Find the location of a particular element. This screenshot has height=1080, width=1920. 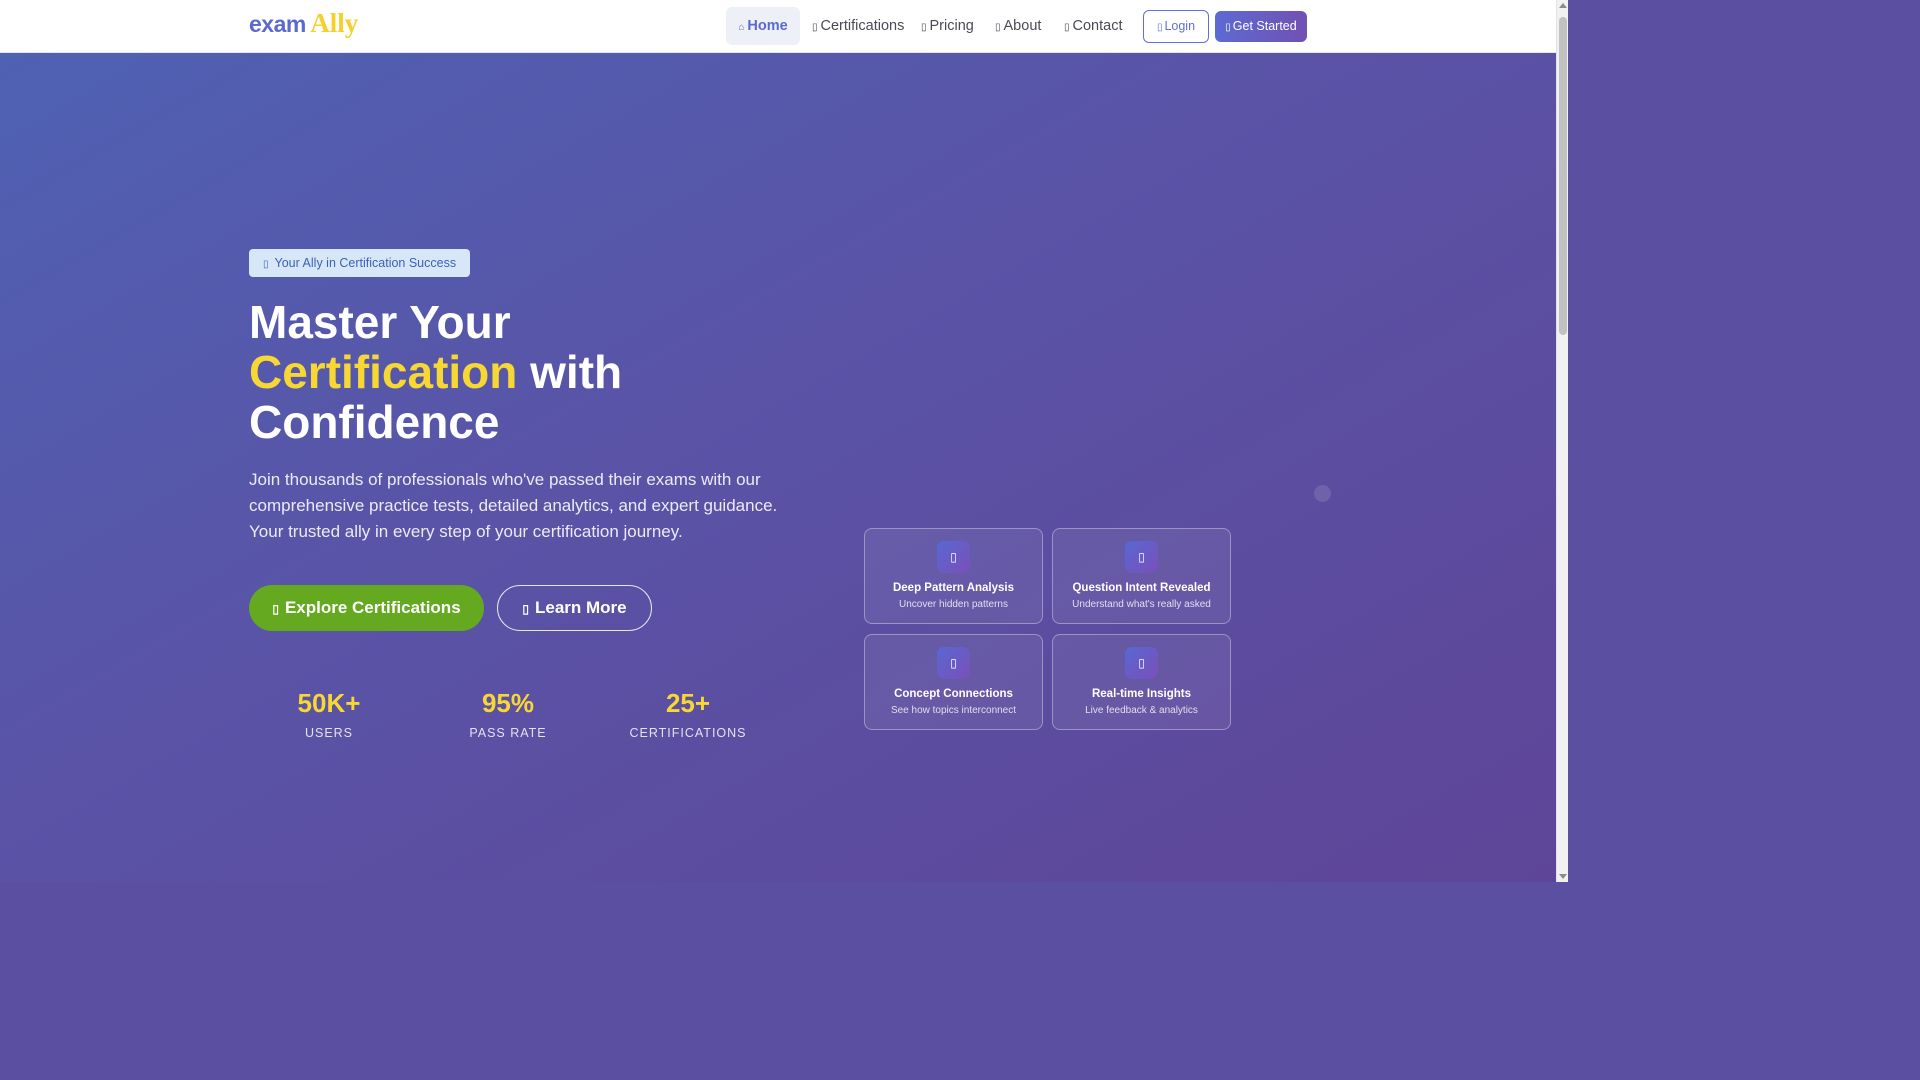

stat-label: USERS is located at coordinates (329, 733).